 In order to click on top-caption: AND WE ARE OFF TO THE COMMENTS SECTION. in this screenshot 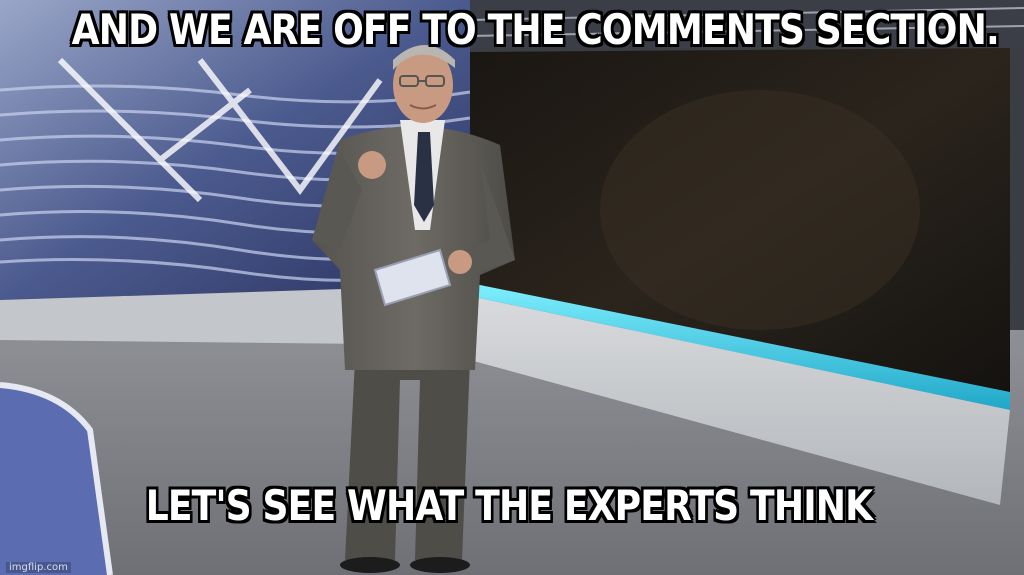, I will do `click(535, 29)`.